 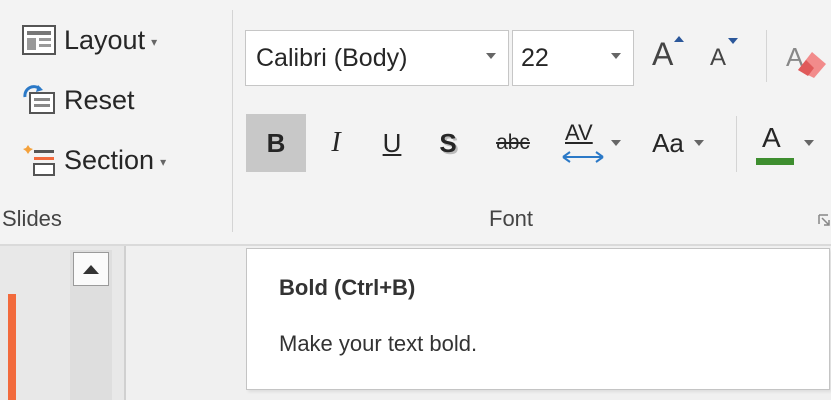 I want to click on section-label: Section, so click(x=109, y=159).